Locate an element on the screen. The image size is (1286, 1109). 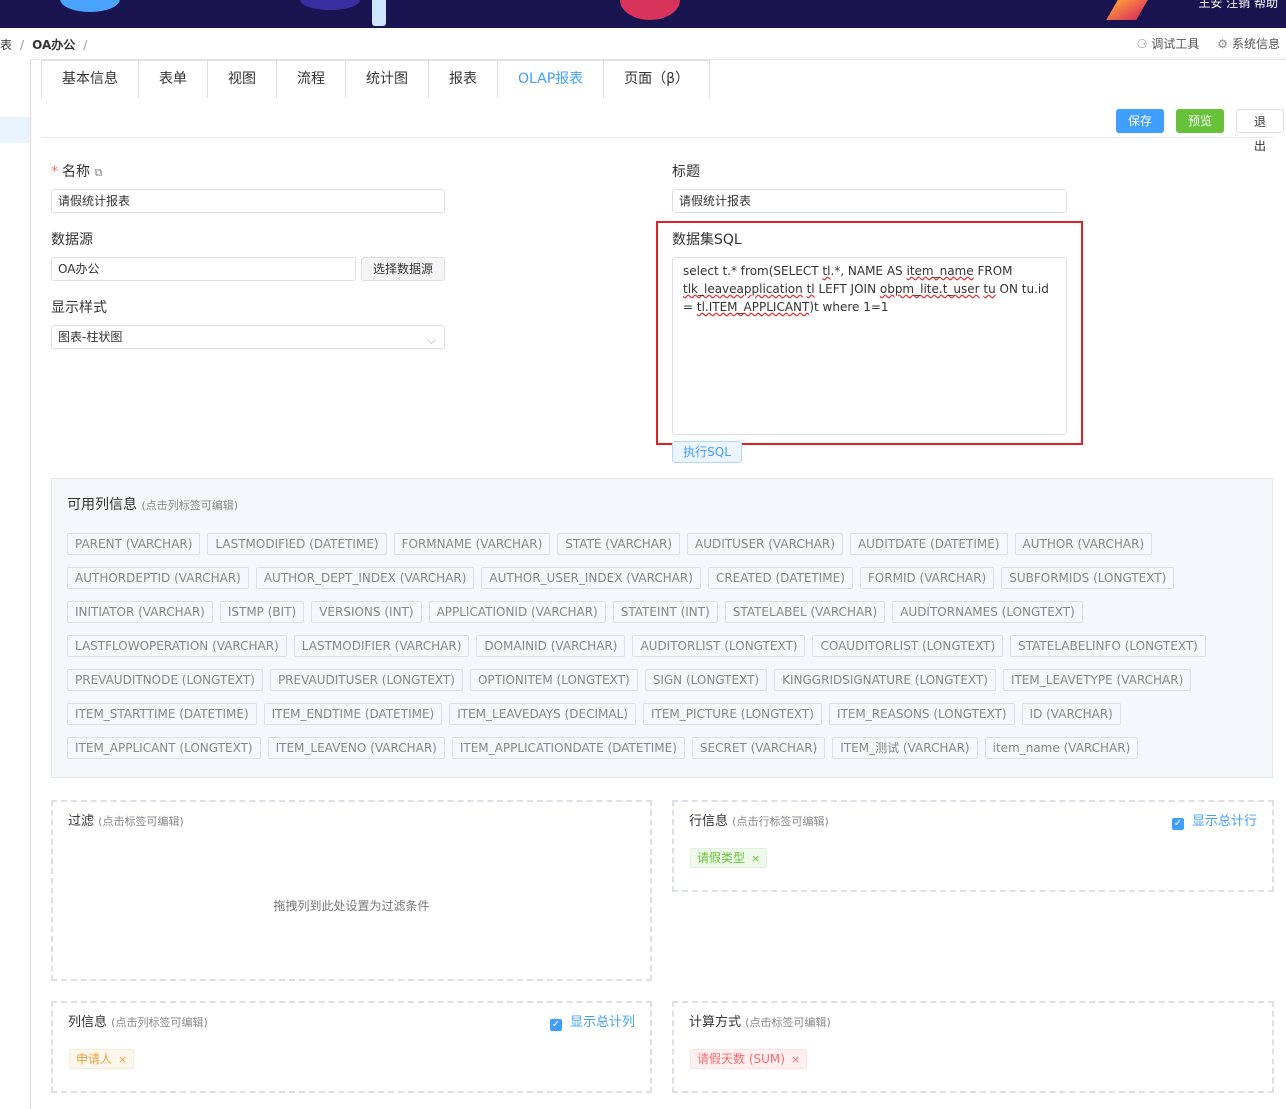
top-tools: ⚆ 调试工具 ⚙ 系统信息 is located at coordinates (1201, 43).